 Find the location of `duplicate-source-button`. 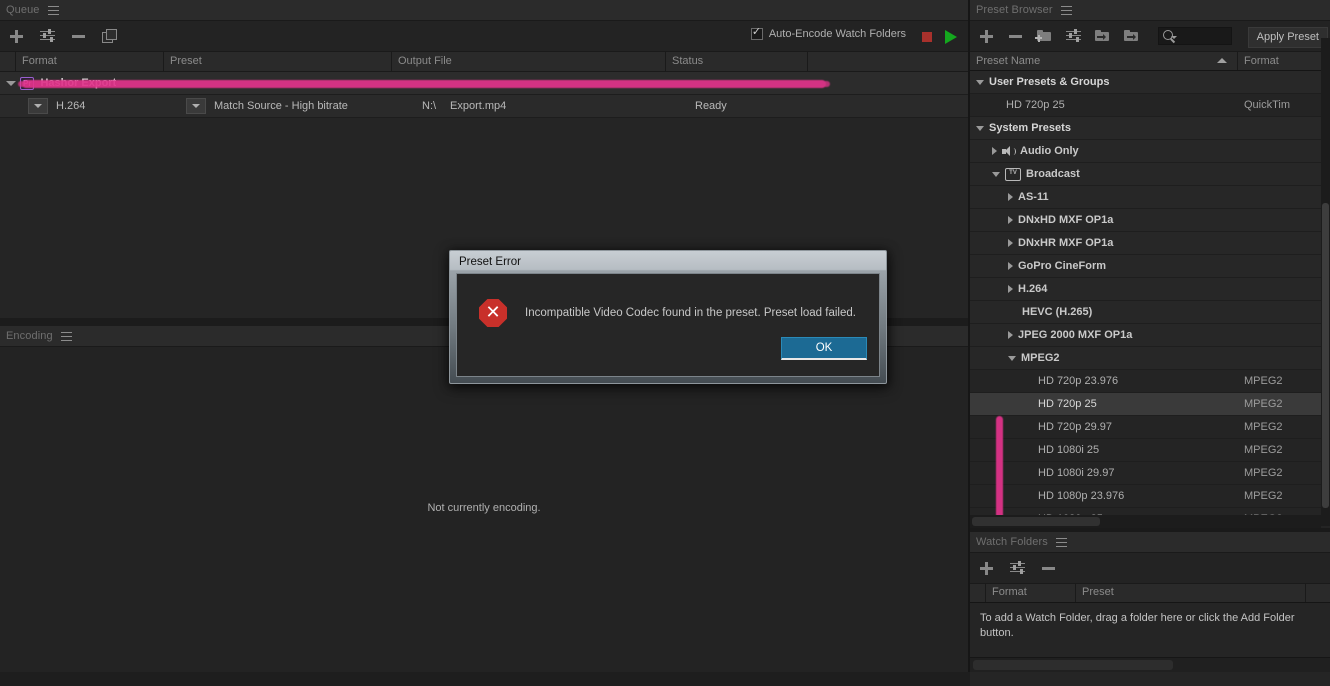

duplicate-source-button is located at coordinates (109, 36).